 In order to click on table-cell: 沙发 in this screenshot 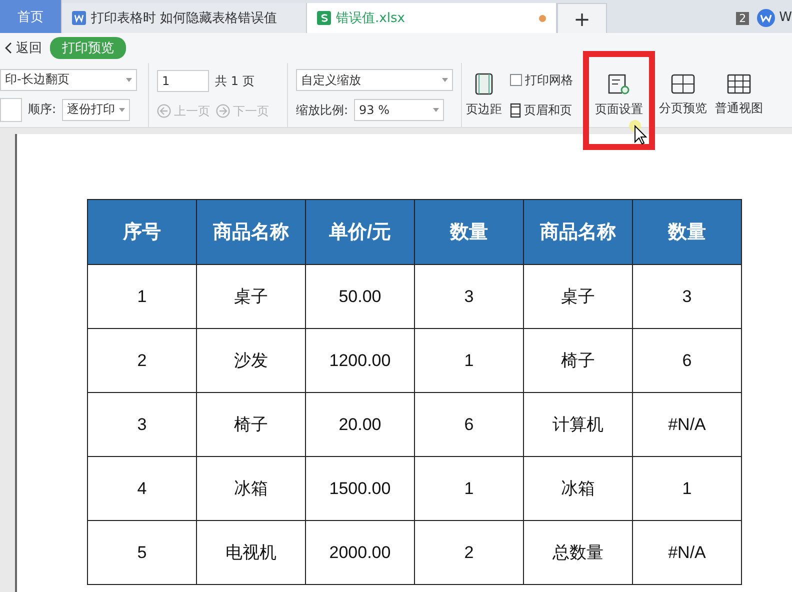, I will do `click(251, 360)`.